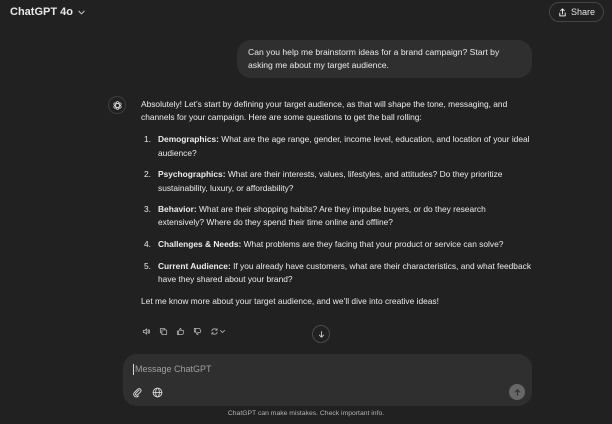  I want to click on regenerate-icon, so click(214, 331).